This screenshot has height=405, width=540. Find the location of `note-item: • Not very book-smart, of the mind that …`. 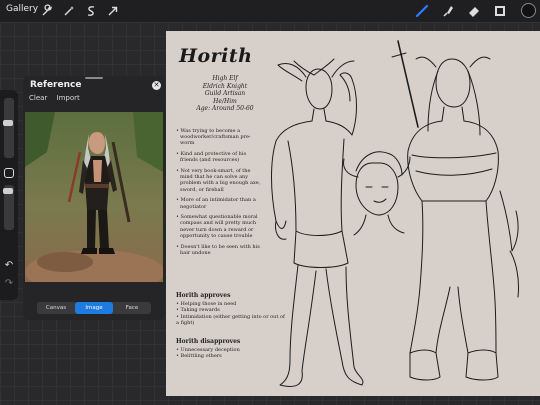

note-item: • Not very book-smart, of the mind that … is located at coordinates (218, 180).